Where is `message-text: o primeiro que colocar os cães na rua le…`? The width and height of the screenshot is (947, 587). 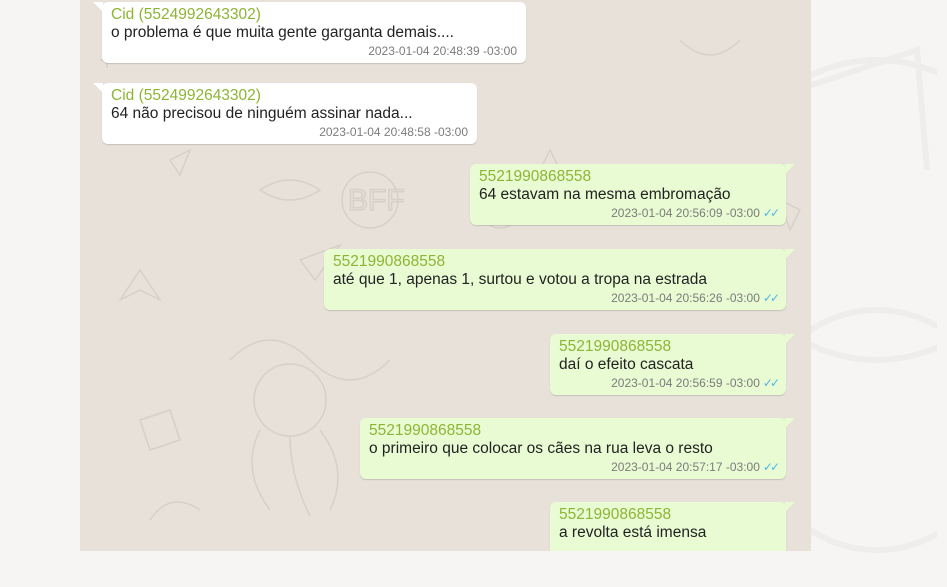 message-text: o primeiro que colocar os cães na rua le… is located at coordinates (541, 448).